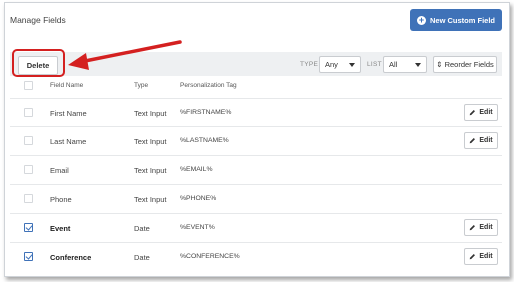 The height and width of the screenshot is (282, 514). Describe the element at coordinates (405, 64) in the screenshot. I see `list-filter-select: All` at that location.